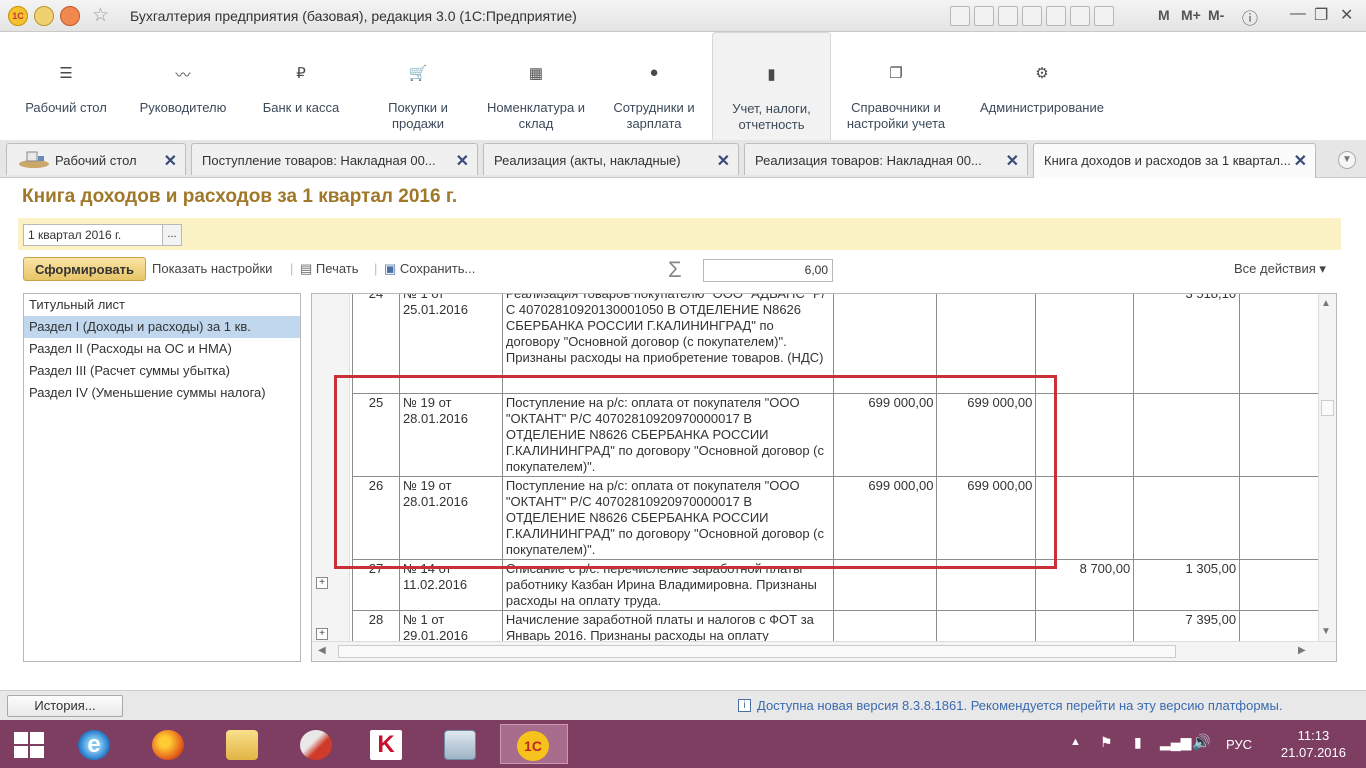 This screenshot has width=1366, height=768. Describe the element at coordinates (337, 268) in the screenshot. I see `print-label: Печать` at that location.